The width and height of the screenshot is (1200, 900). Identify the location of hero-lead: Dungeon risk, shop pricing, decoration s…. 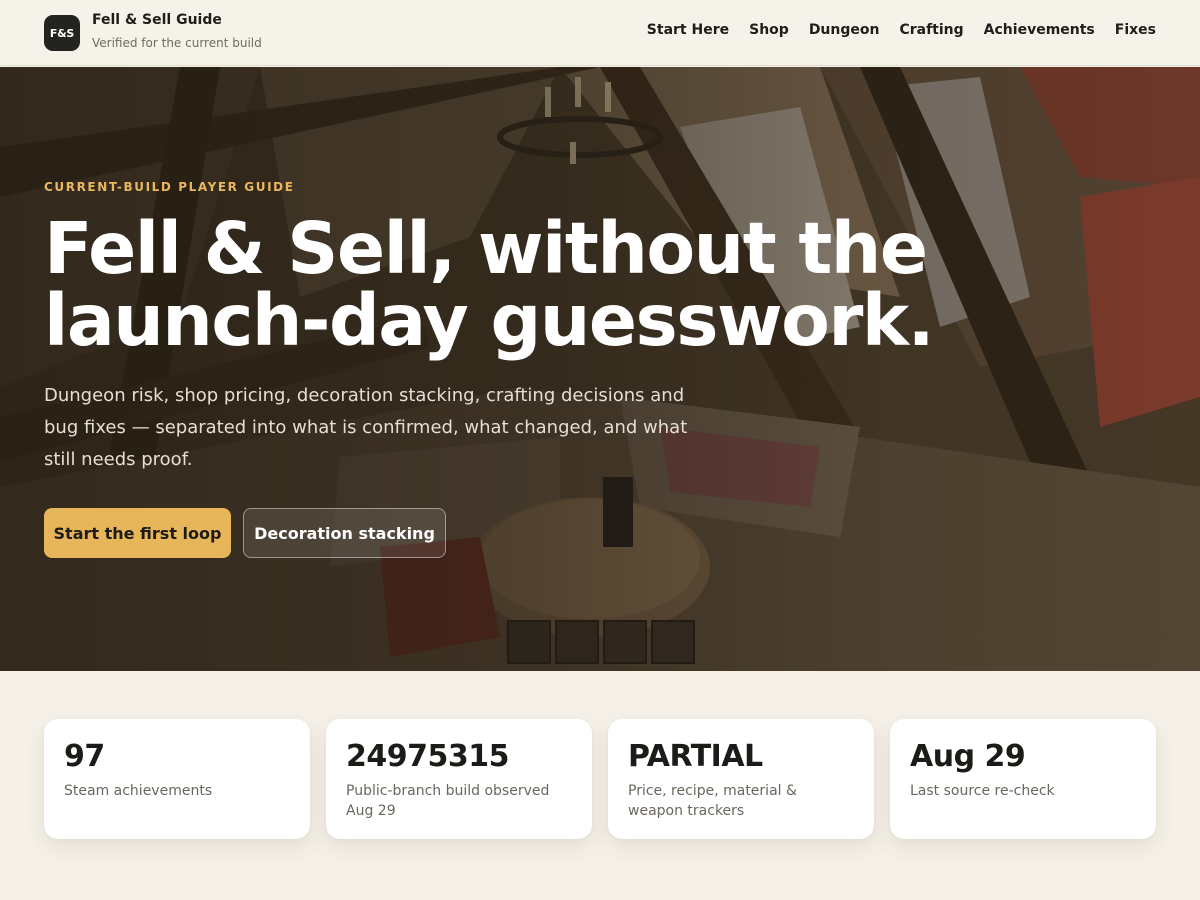
(366, 427).